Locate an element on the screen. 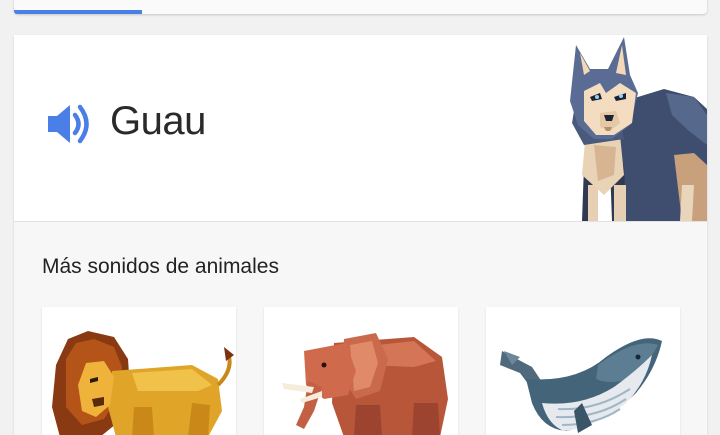 Image resolution: width=720 pixels, height=435 pixels. lion-illustration is located at coordinates (143, 383).